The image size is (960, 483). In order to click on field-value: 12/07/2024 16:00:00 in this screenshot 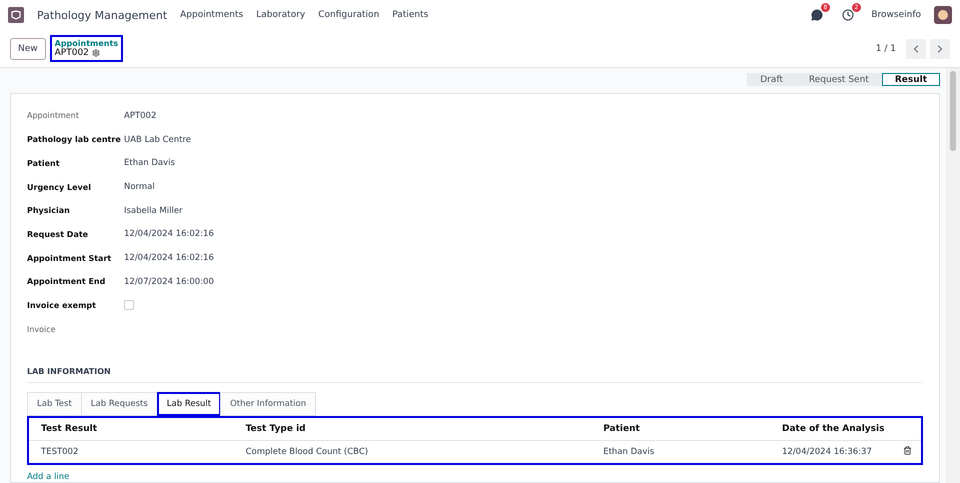, I will do `click(169, 281)`.